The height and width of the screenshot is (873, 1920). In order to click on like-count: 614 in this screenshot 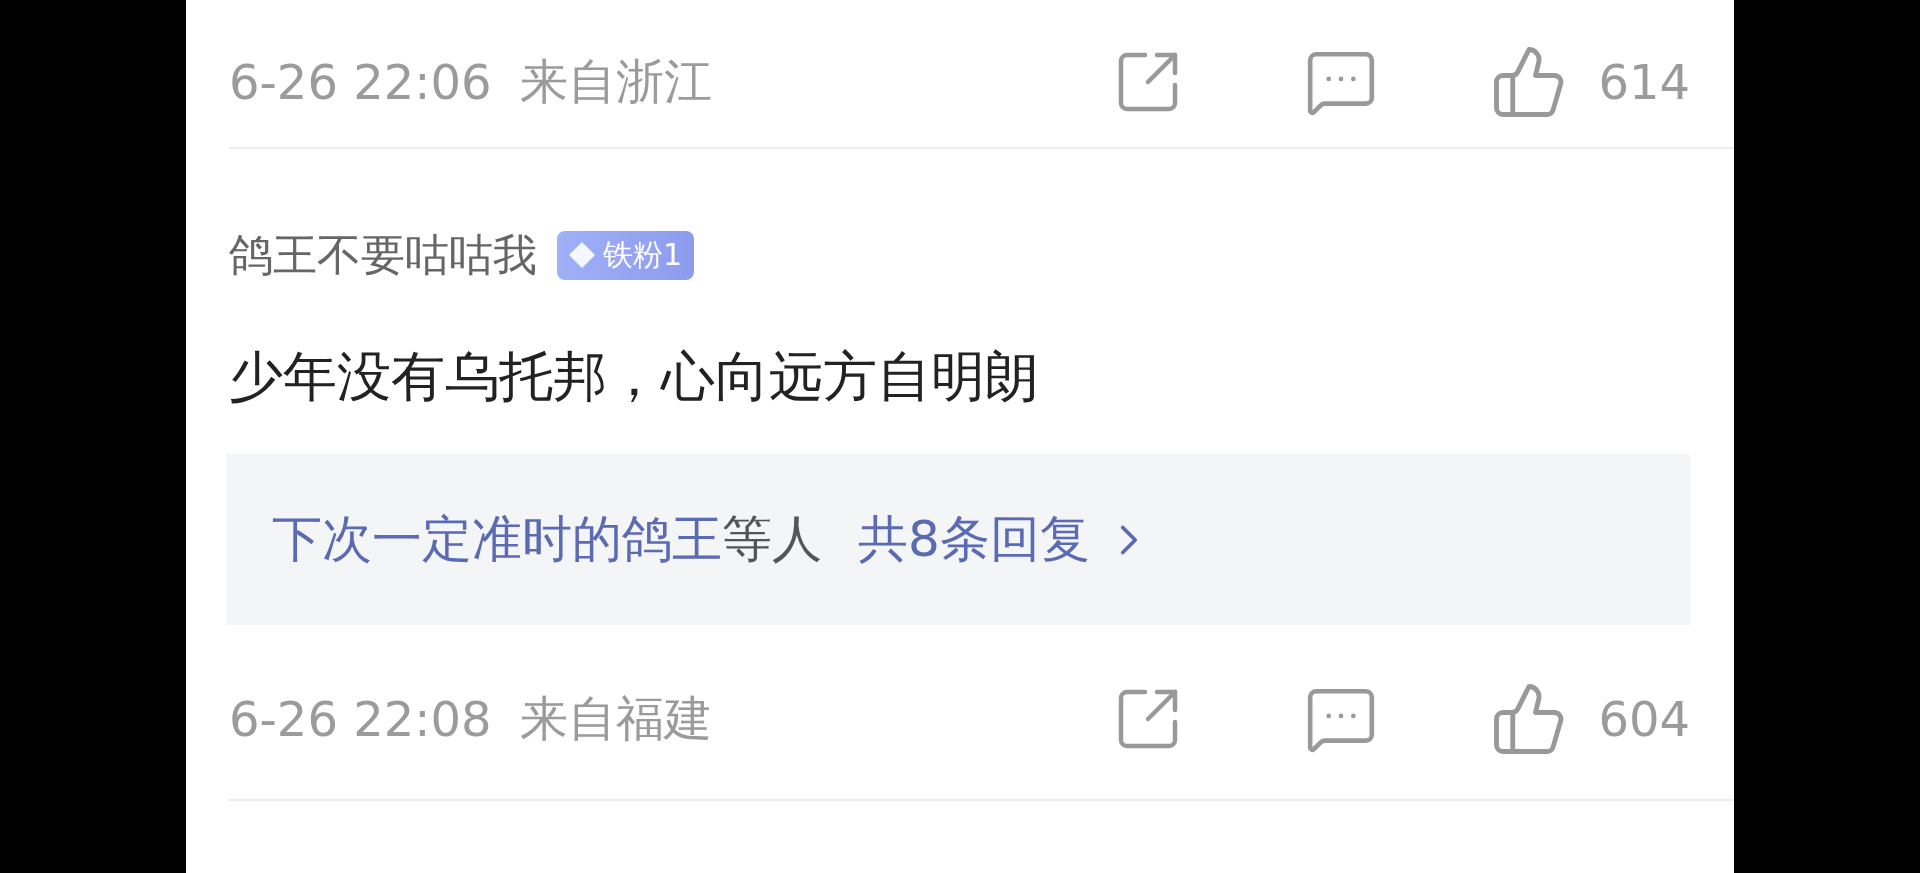, I will do `click(1644, 82)`.